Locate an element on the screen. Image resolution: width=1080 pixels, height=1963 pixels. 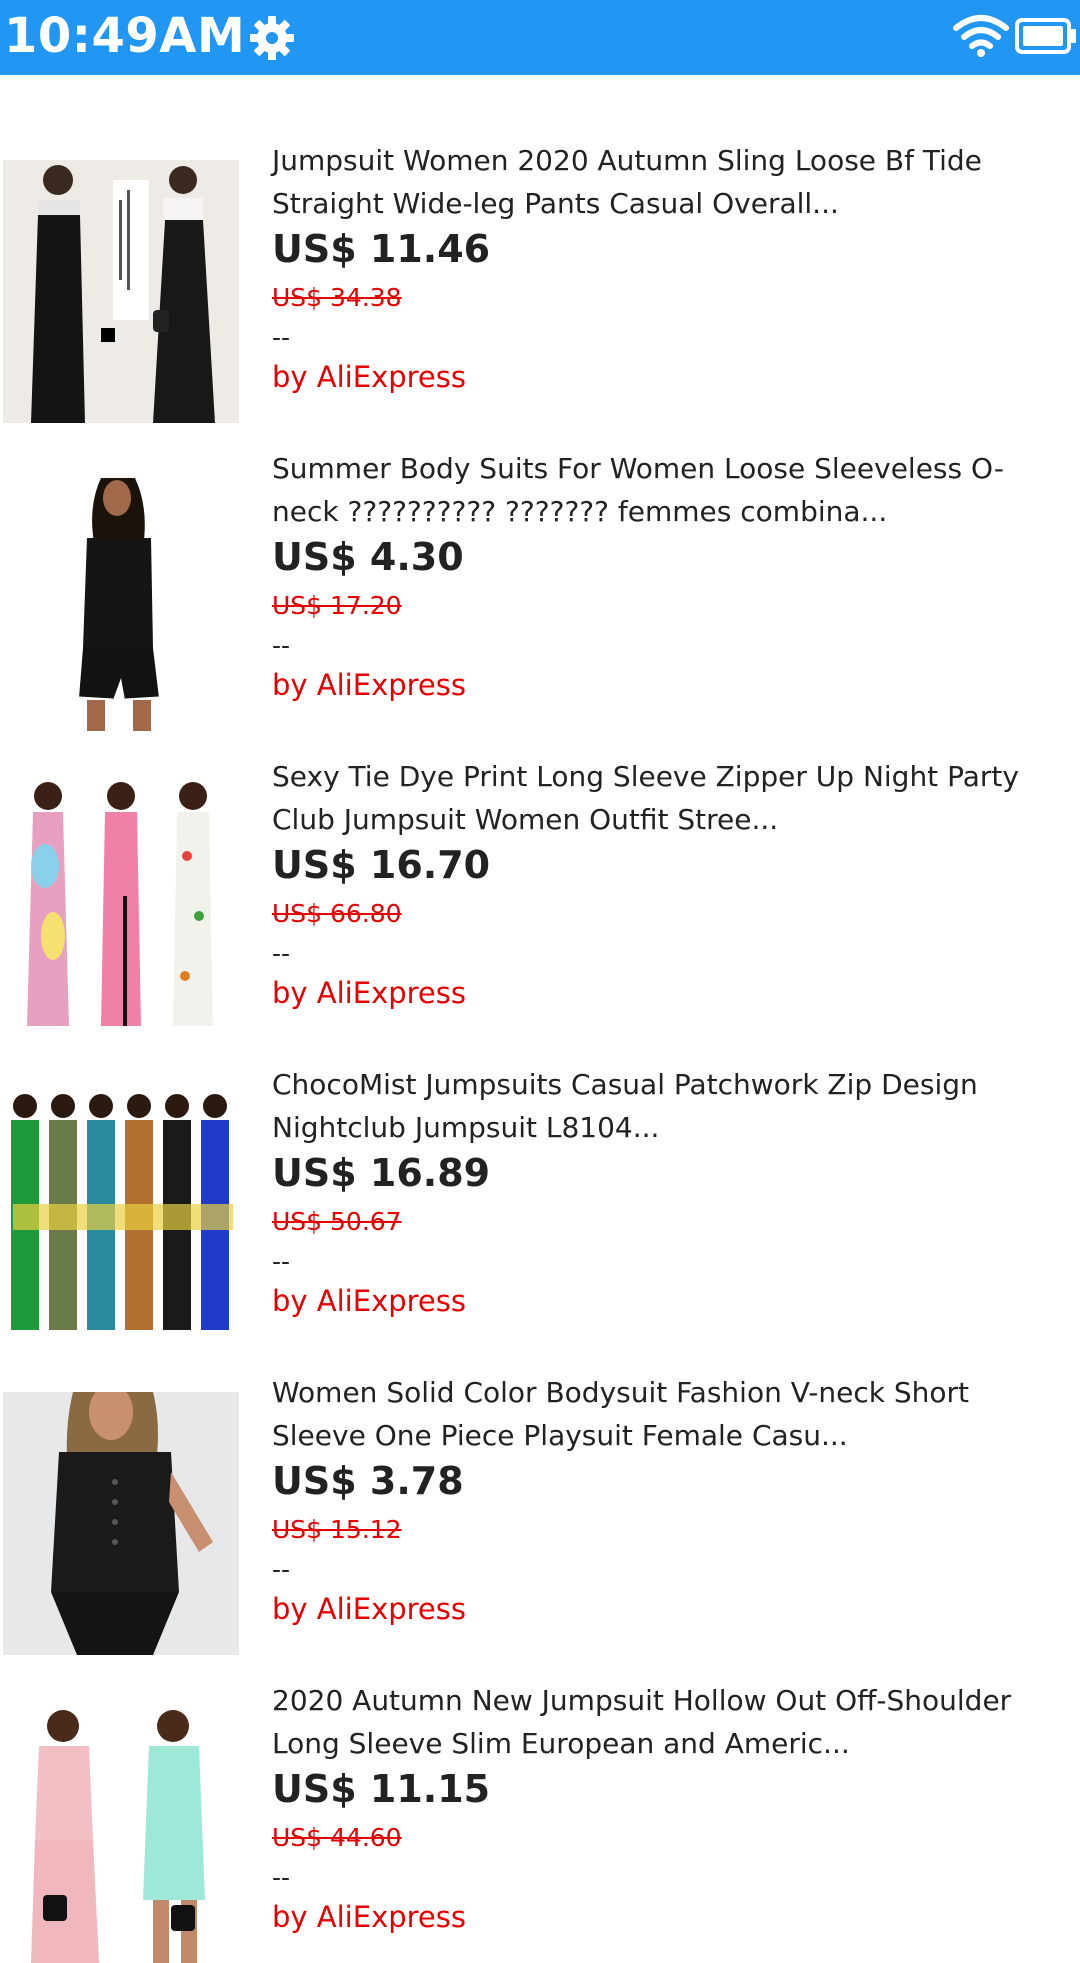
product-old-price: US$ 17.20 is located at coordinates (337, 605).